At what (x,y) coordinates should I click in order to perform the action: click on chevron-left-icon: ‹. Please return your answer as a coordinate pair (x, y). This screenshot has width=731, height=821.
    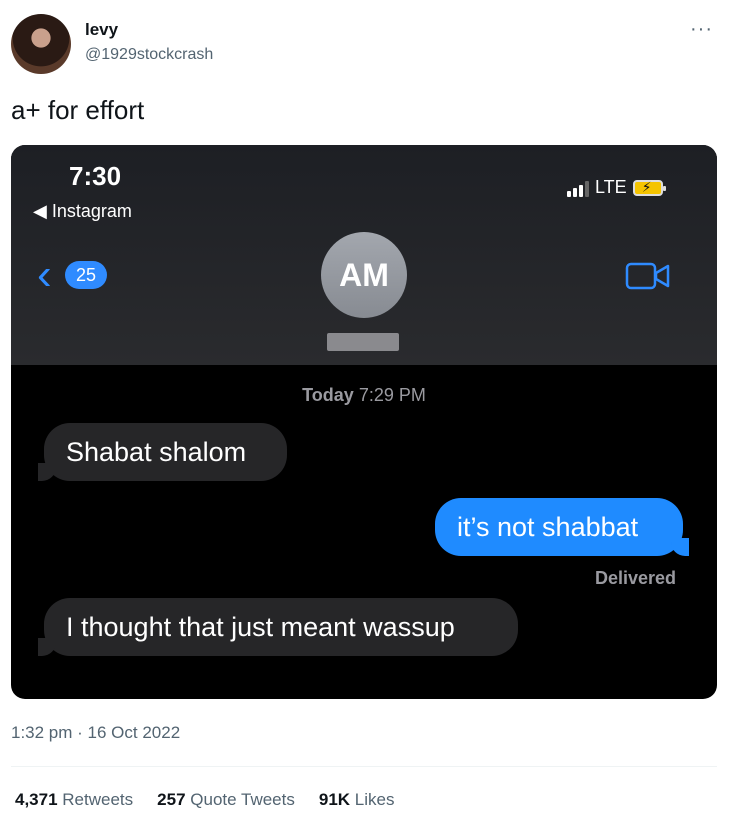
    Looking at the image, I should click on (44, 274).